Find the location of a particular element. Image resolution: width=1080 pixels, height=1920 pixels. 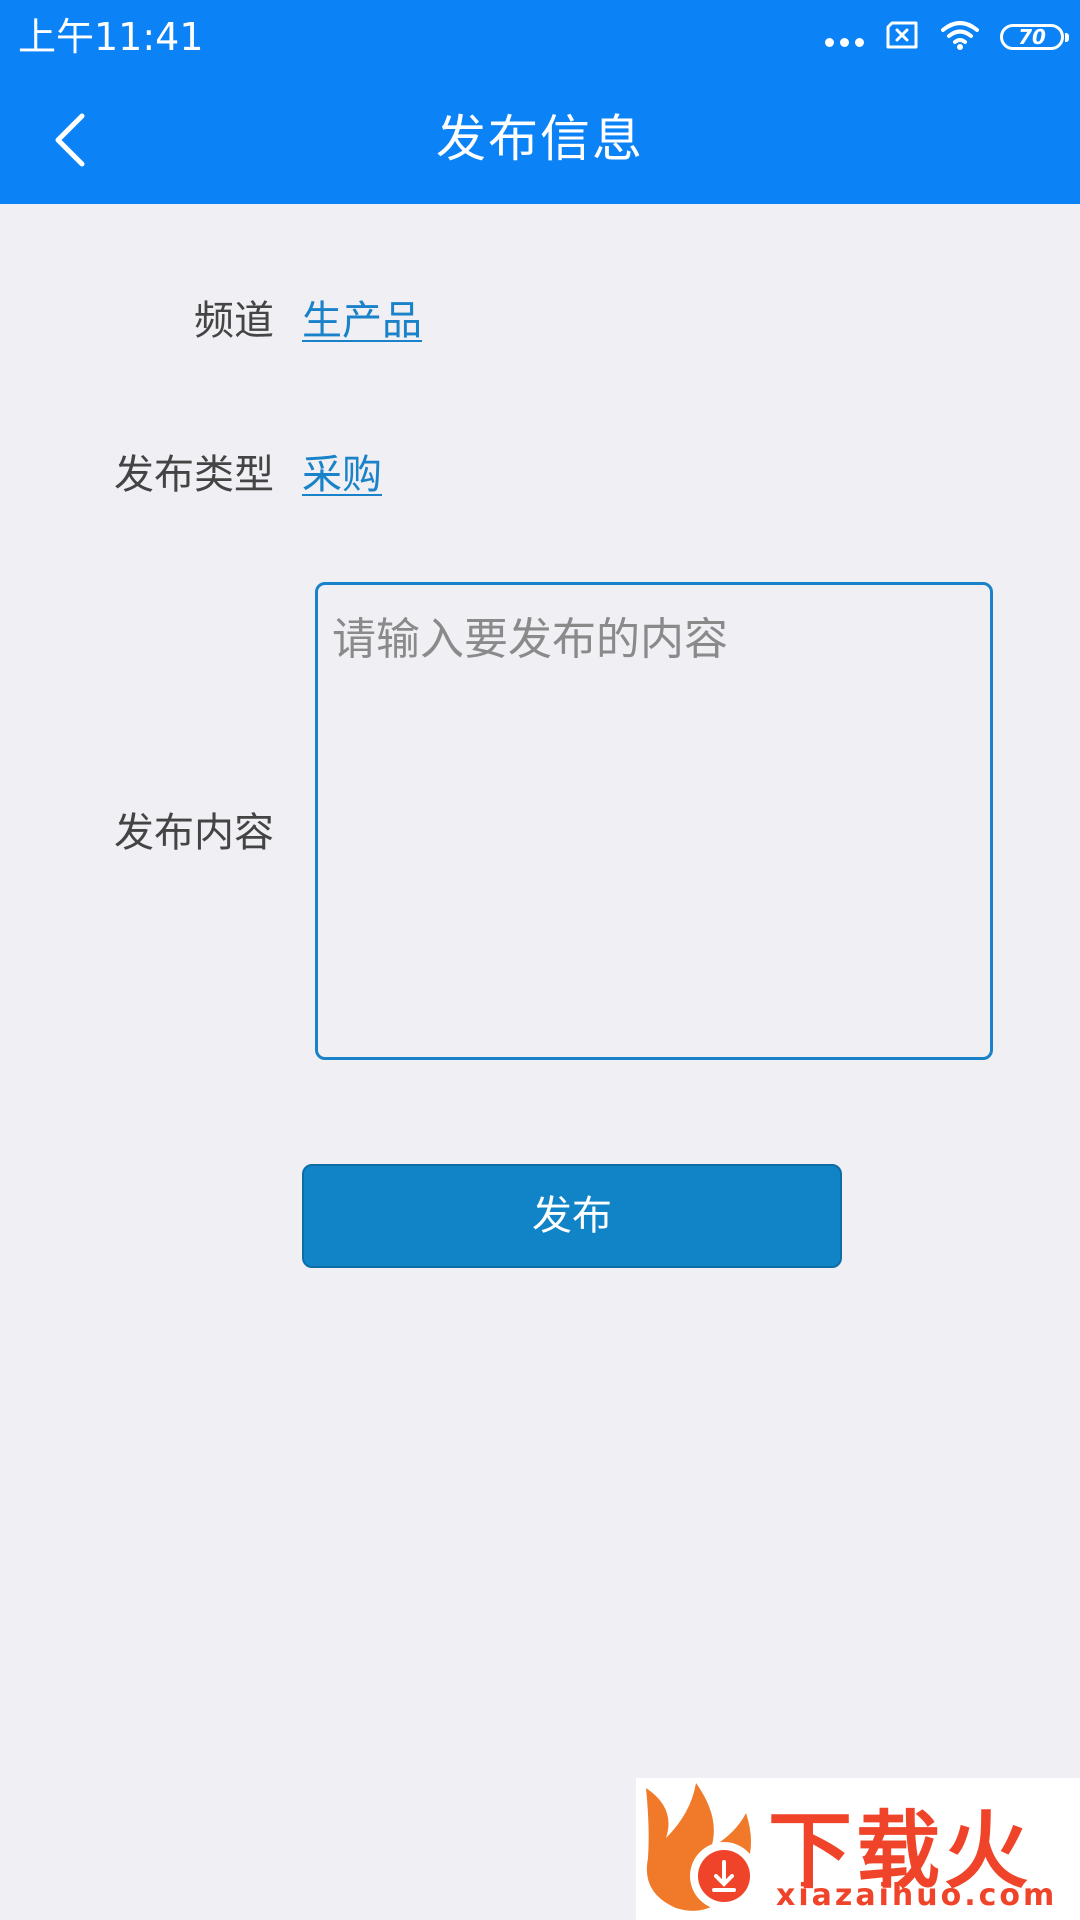

channel-label: 频道 is located at coordinates (234, 321).